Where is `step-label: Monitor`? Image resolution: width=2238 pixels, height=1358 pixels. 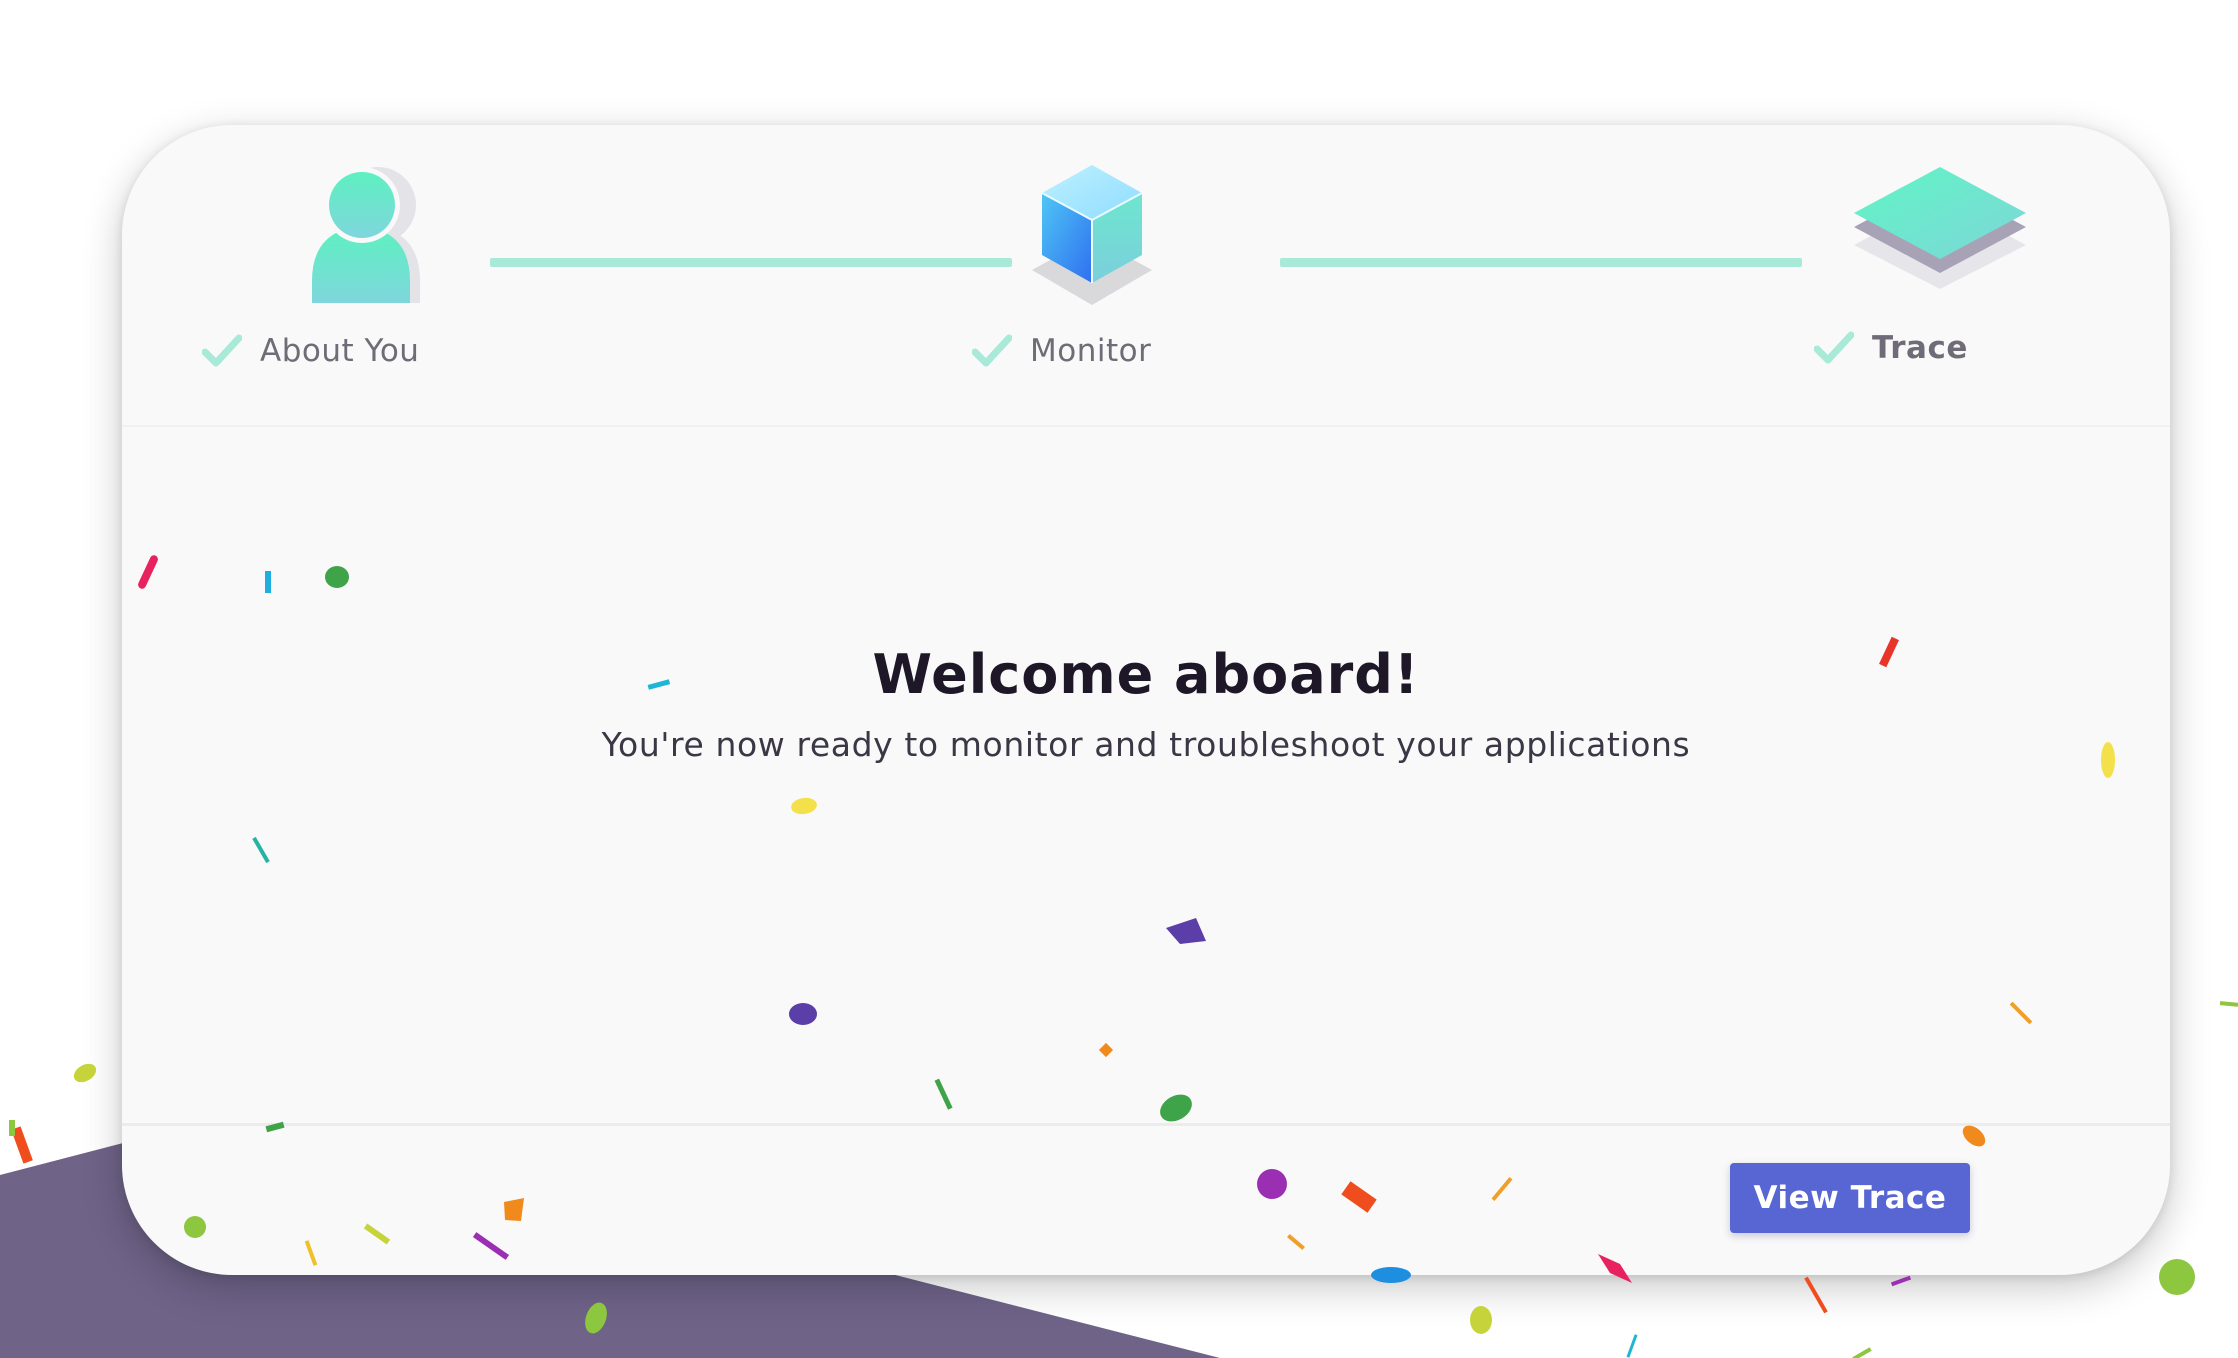
step-label: Monitor is located at coordinates (1091, 351).